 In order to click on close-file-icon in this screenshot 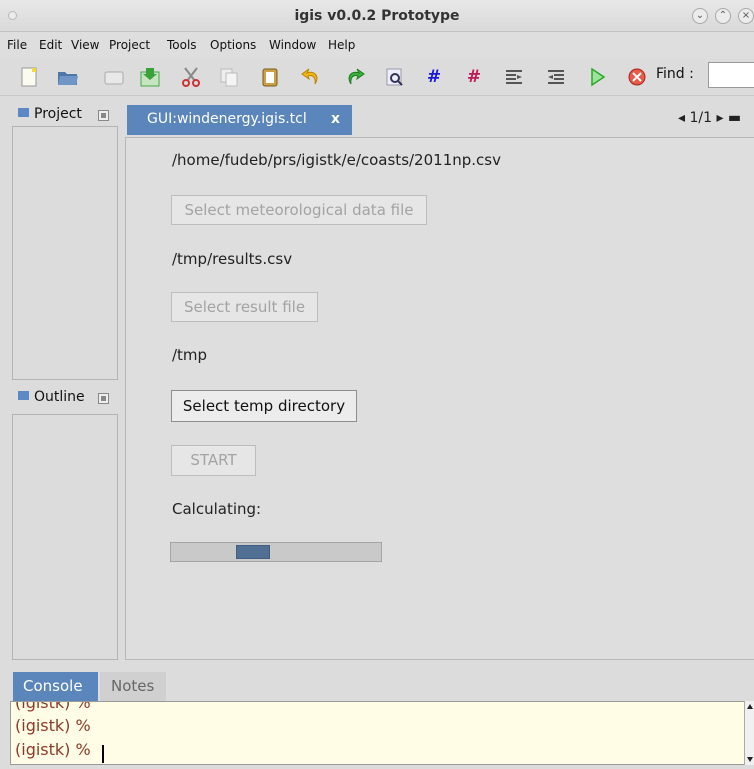, I will do `click(114, 77)`.